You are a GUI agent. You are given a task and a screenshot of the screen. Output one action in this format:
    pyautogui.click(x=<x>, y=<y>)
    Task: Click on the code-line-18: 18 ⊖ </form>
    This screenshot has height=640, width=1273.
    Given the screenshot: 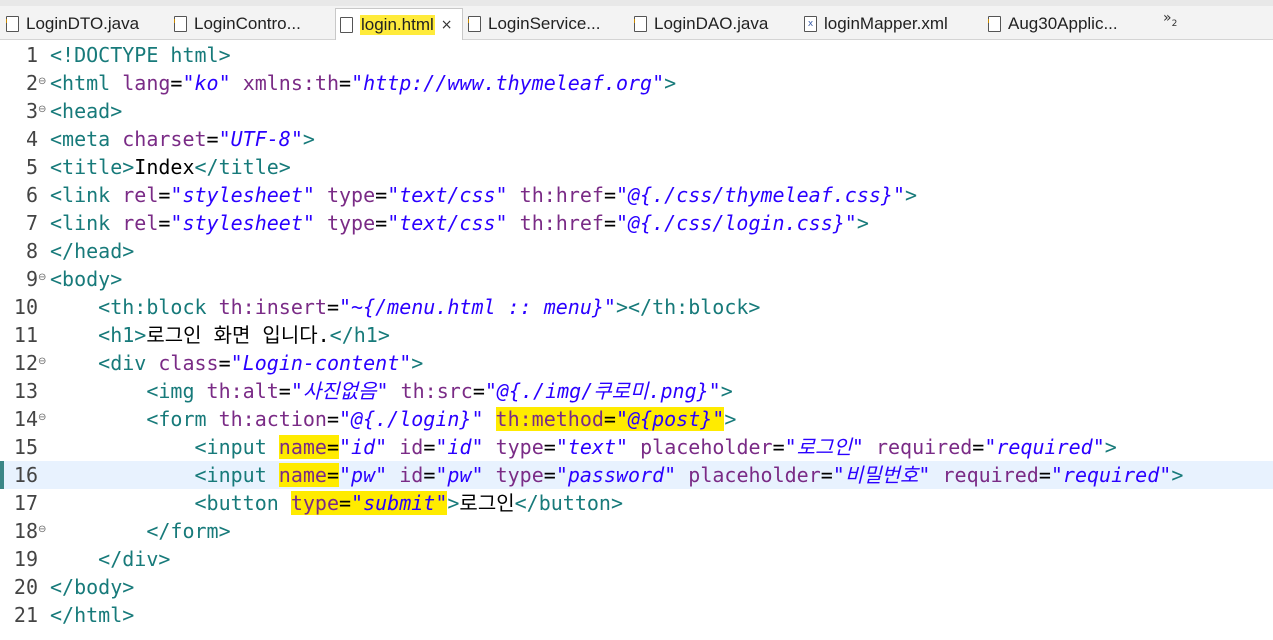 What is the action you would take?
    pyautogui.click(x=636, y=531)
    